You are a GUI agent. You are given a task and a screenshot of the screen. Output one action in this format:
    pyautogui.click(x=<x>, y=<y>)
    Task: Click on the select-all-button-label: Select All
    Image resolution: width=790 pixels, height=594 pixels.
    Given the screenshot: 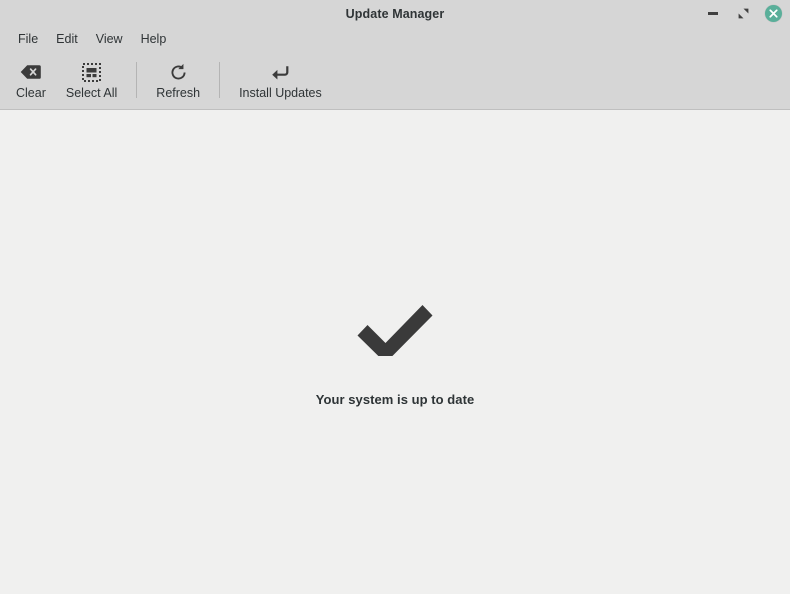 What is the action you would take?
    pyautogui.click(x=91, y=93)
    